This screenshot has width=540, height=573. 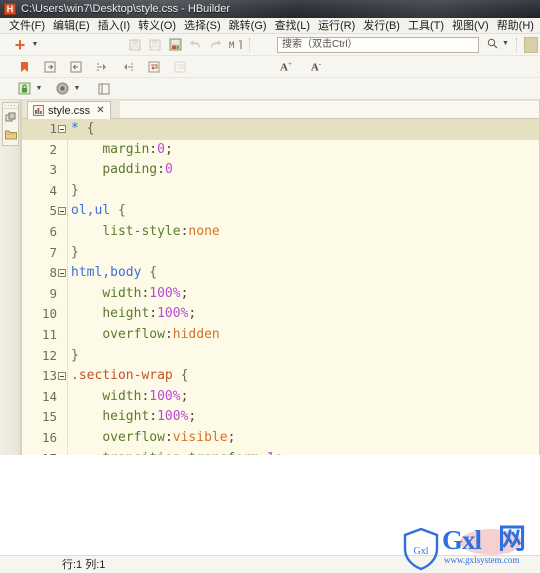 I want to click on menu-select: 选择(S), so click(x=202, y=26).